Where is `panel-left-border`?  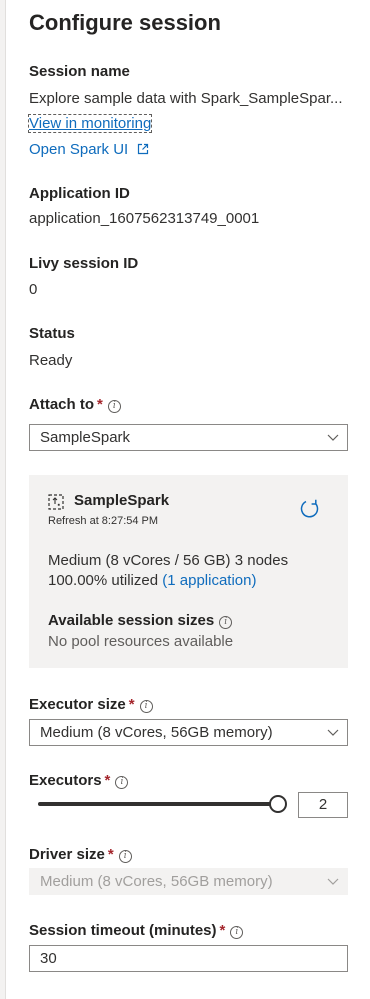
panel-left-border is located at coordinates (3, 499).